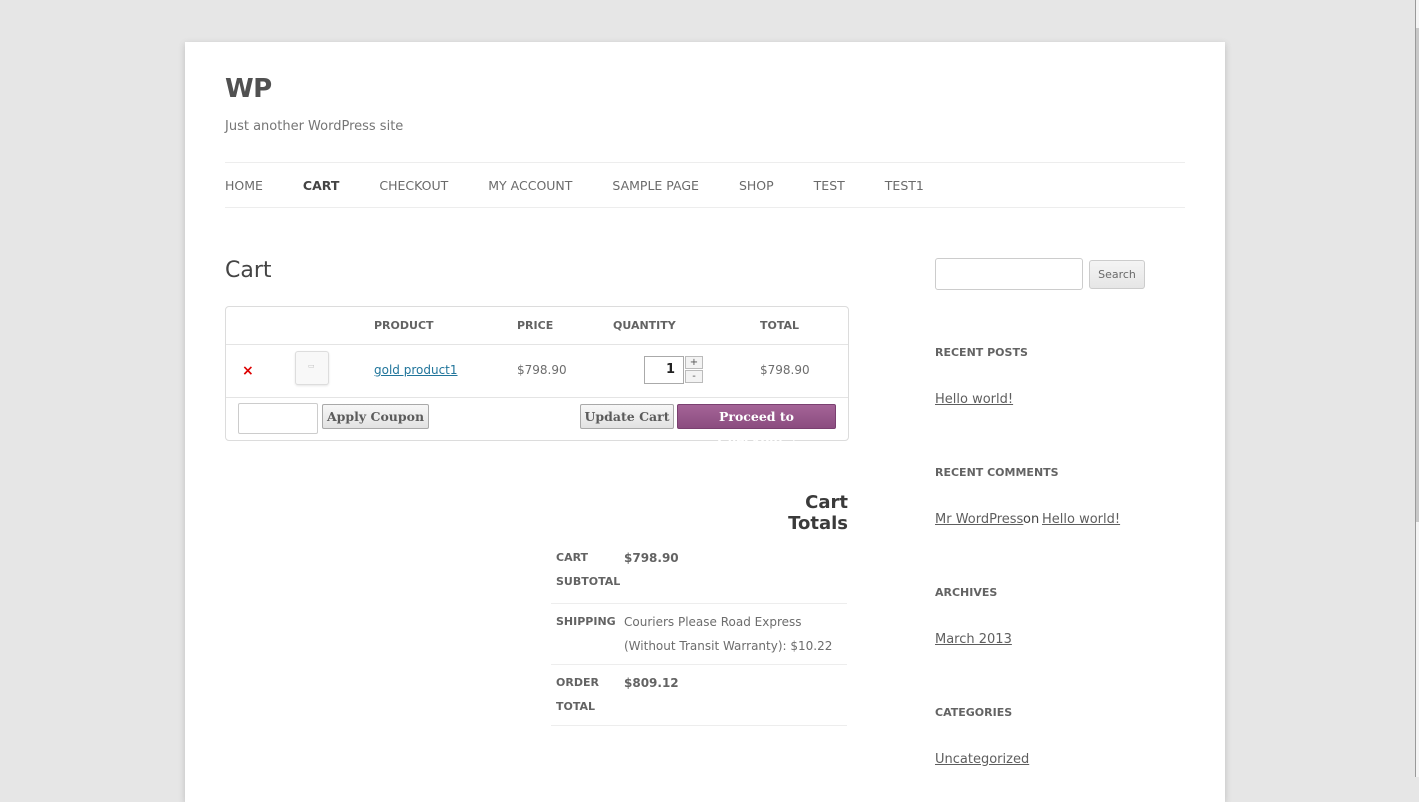  What do you see at coordinates (699, 573) in the screenshot?
I see `subtotal-row: CART SUBTOTAL $798.90` at bounding box center [699, 573].